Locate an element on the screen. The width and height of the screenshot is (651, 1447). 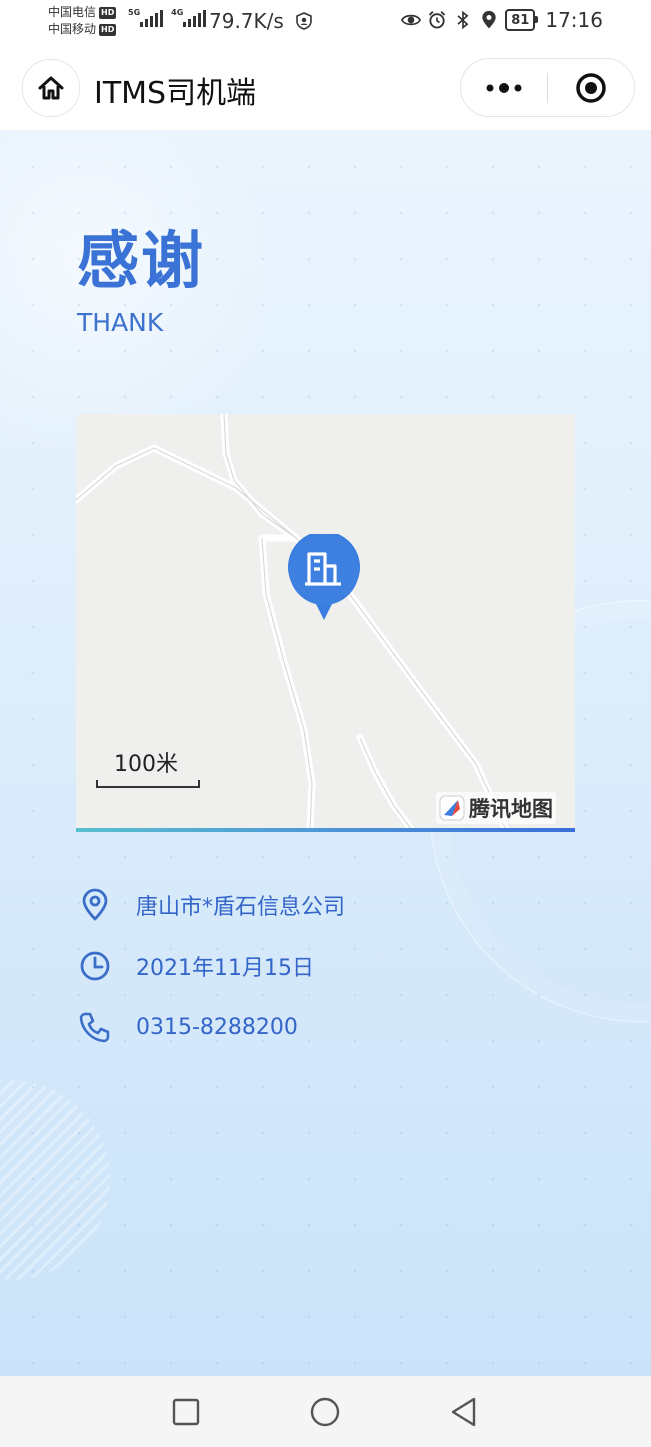
nav-bar: ITMS司机端 is located at coordinates (325, 87).